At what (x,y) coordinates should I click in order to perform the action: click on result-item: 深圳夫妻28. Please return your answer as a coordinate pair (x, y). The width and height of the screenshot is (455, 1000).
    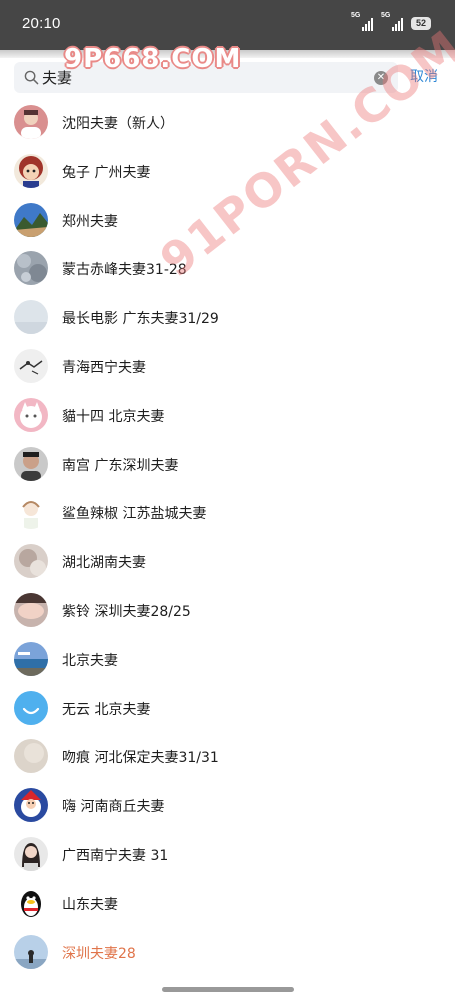
    Looking at the image, I should click on (227, 952).